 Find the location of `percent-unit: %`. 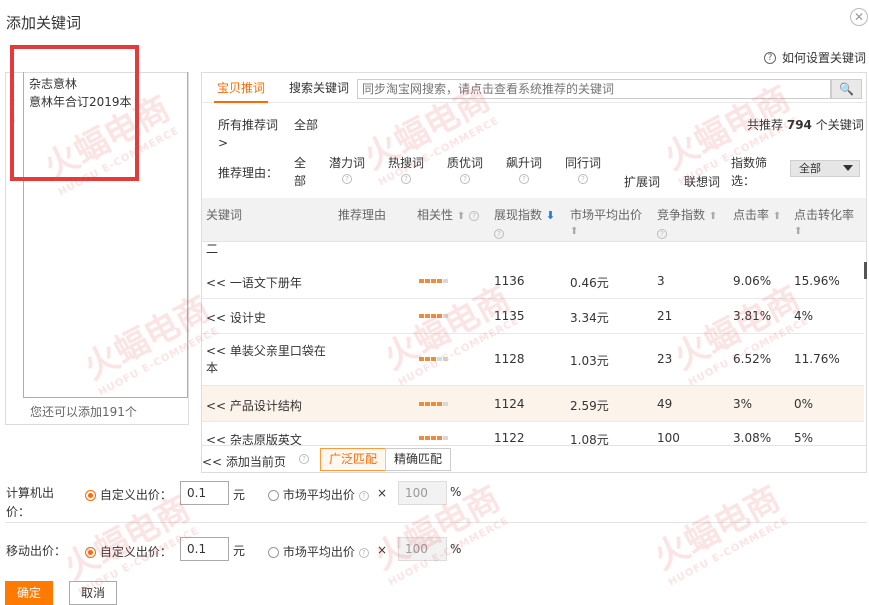

percent-unit: % is located at coordinates (456, 492).